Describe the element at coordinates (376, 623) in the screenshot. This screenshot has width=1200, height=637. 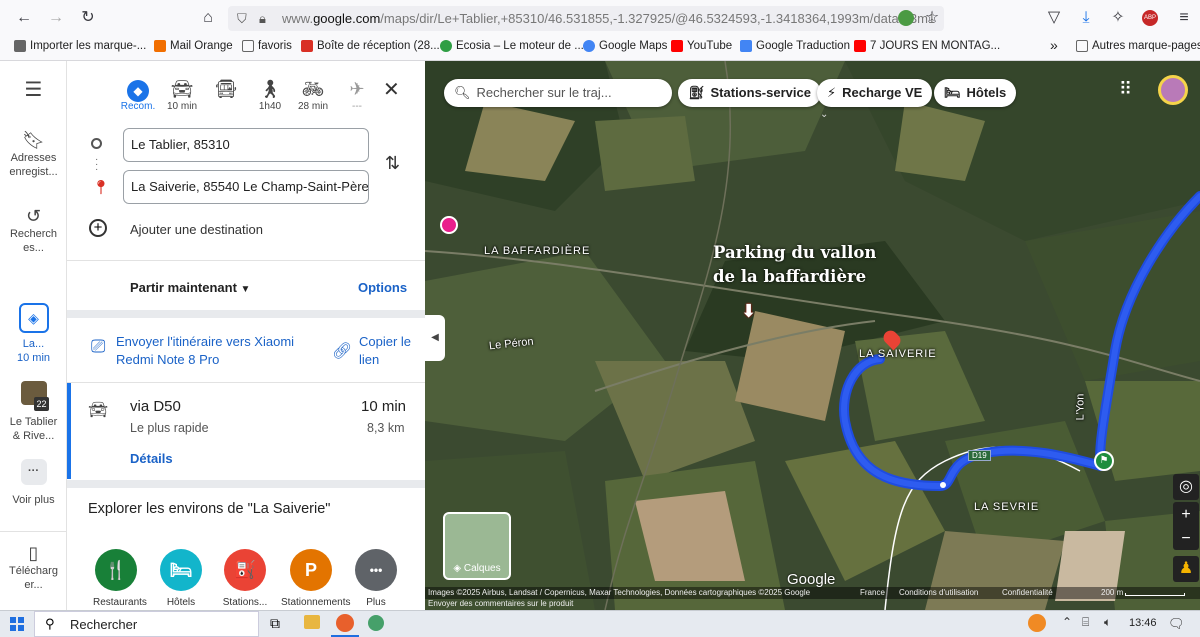
I see `app-icon` at that location.